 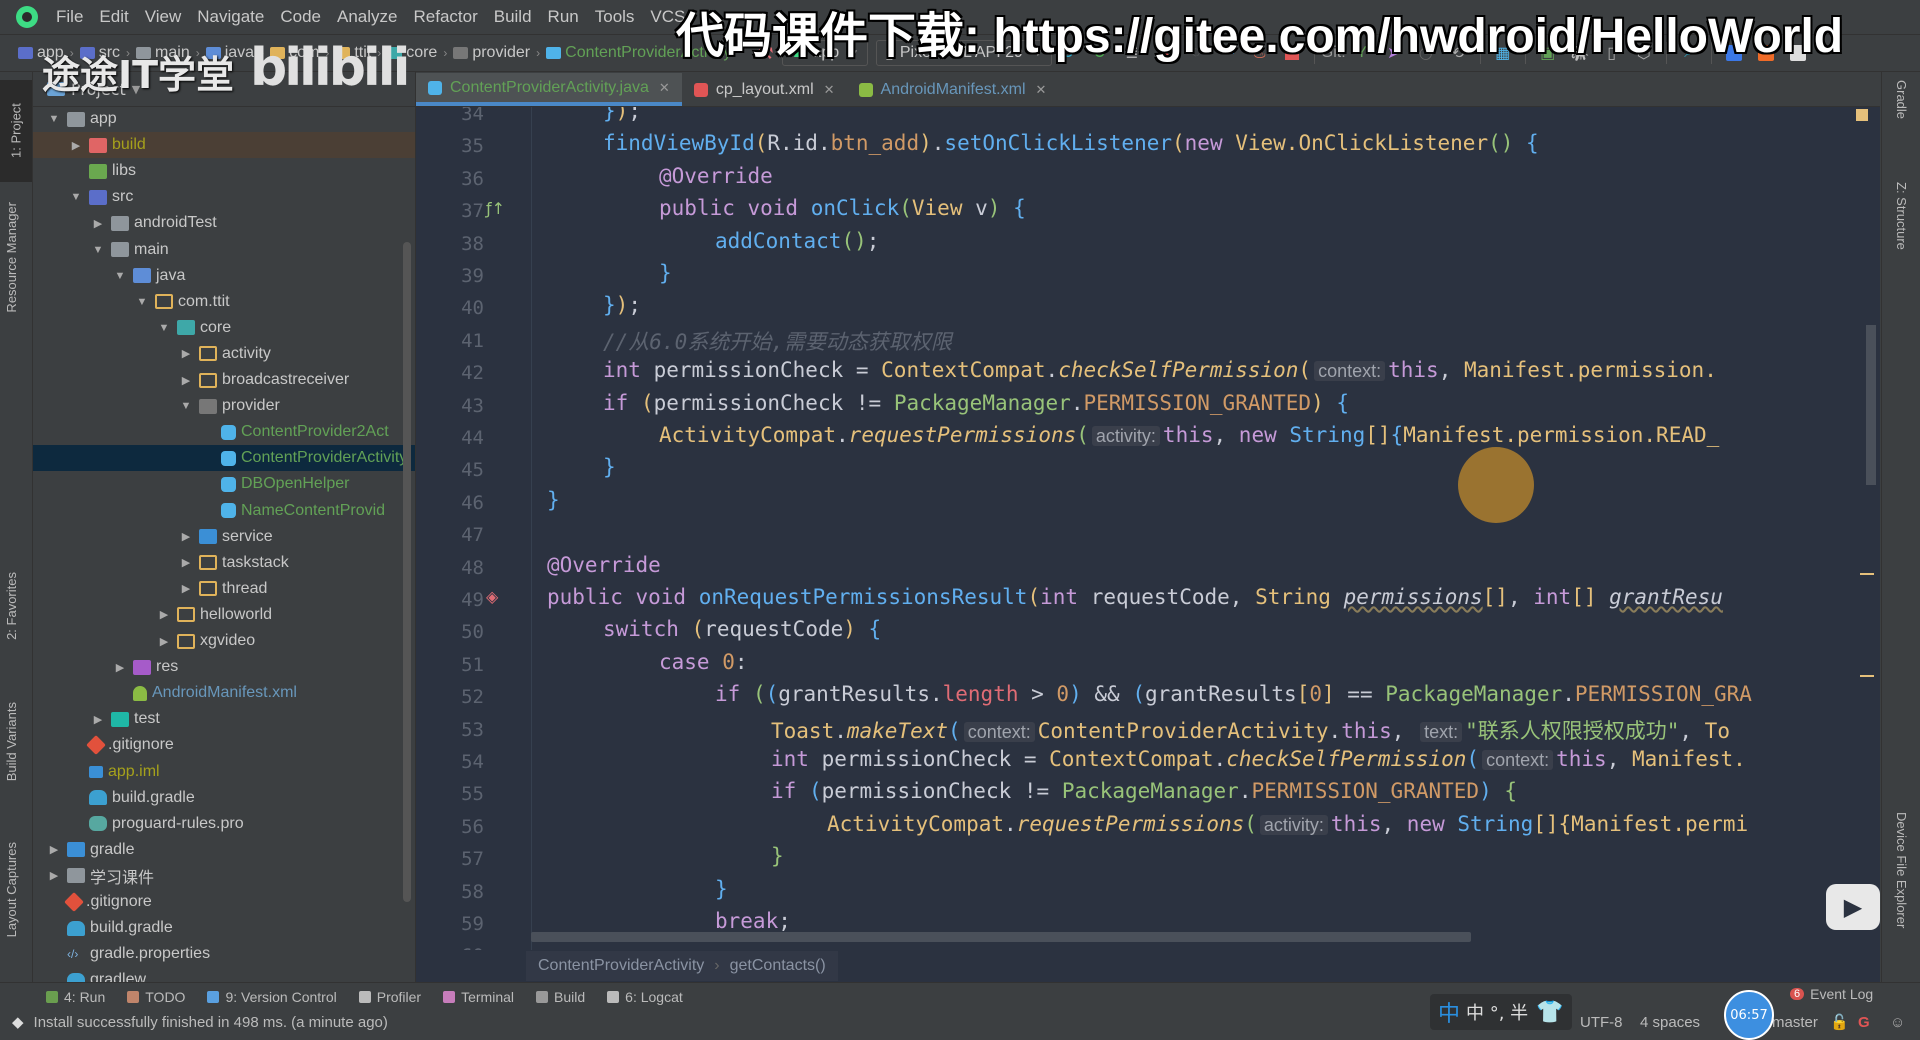 I want to click on tree-scrollbar, so click(x=407, y=572).